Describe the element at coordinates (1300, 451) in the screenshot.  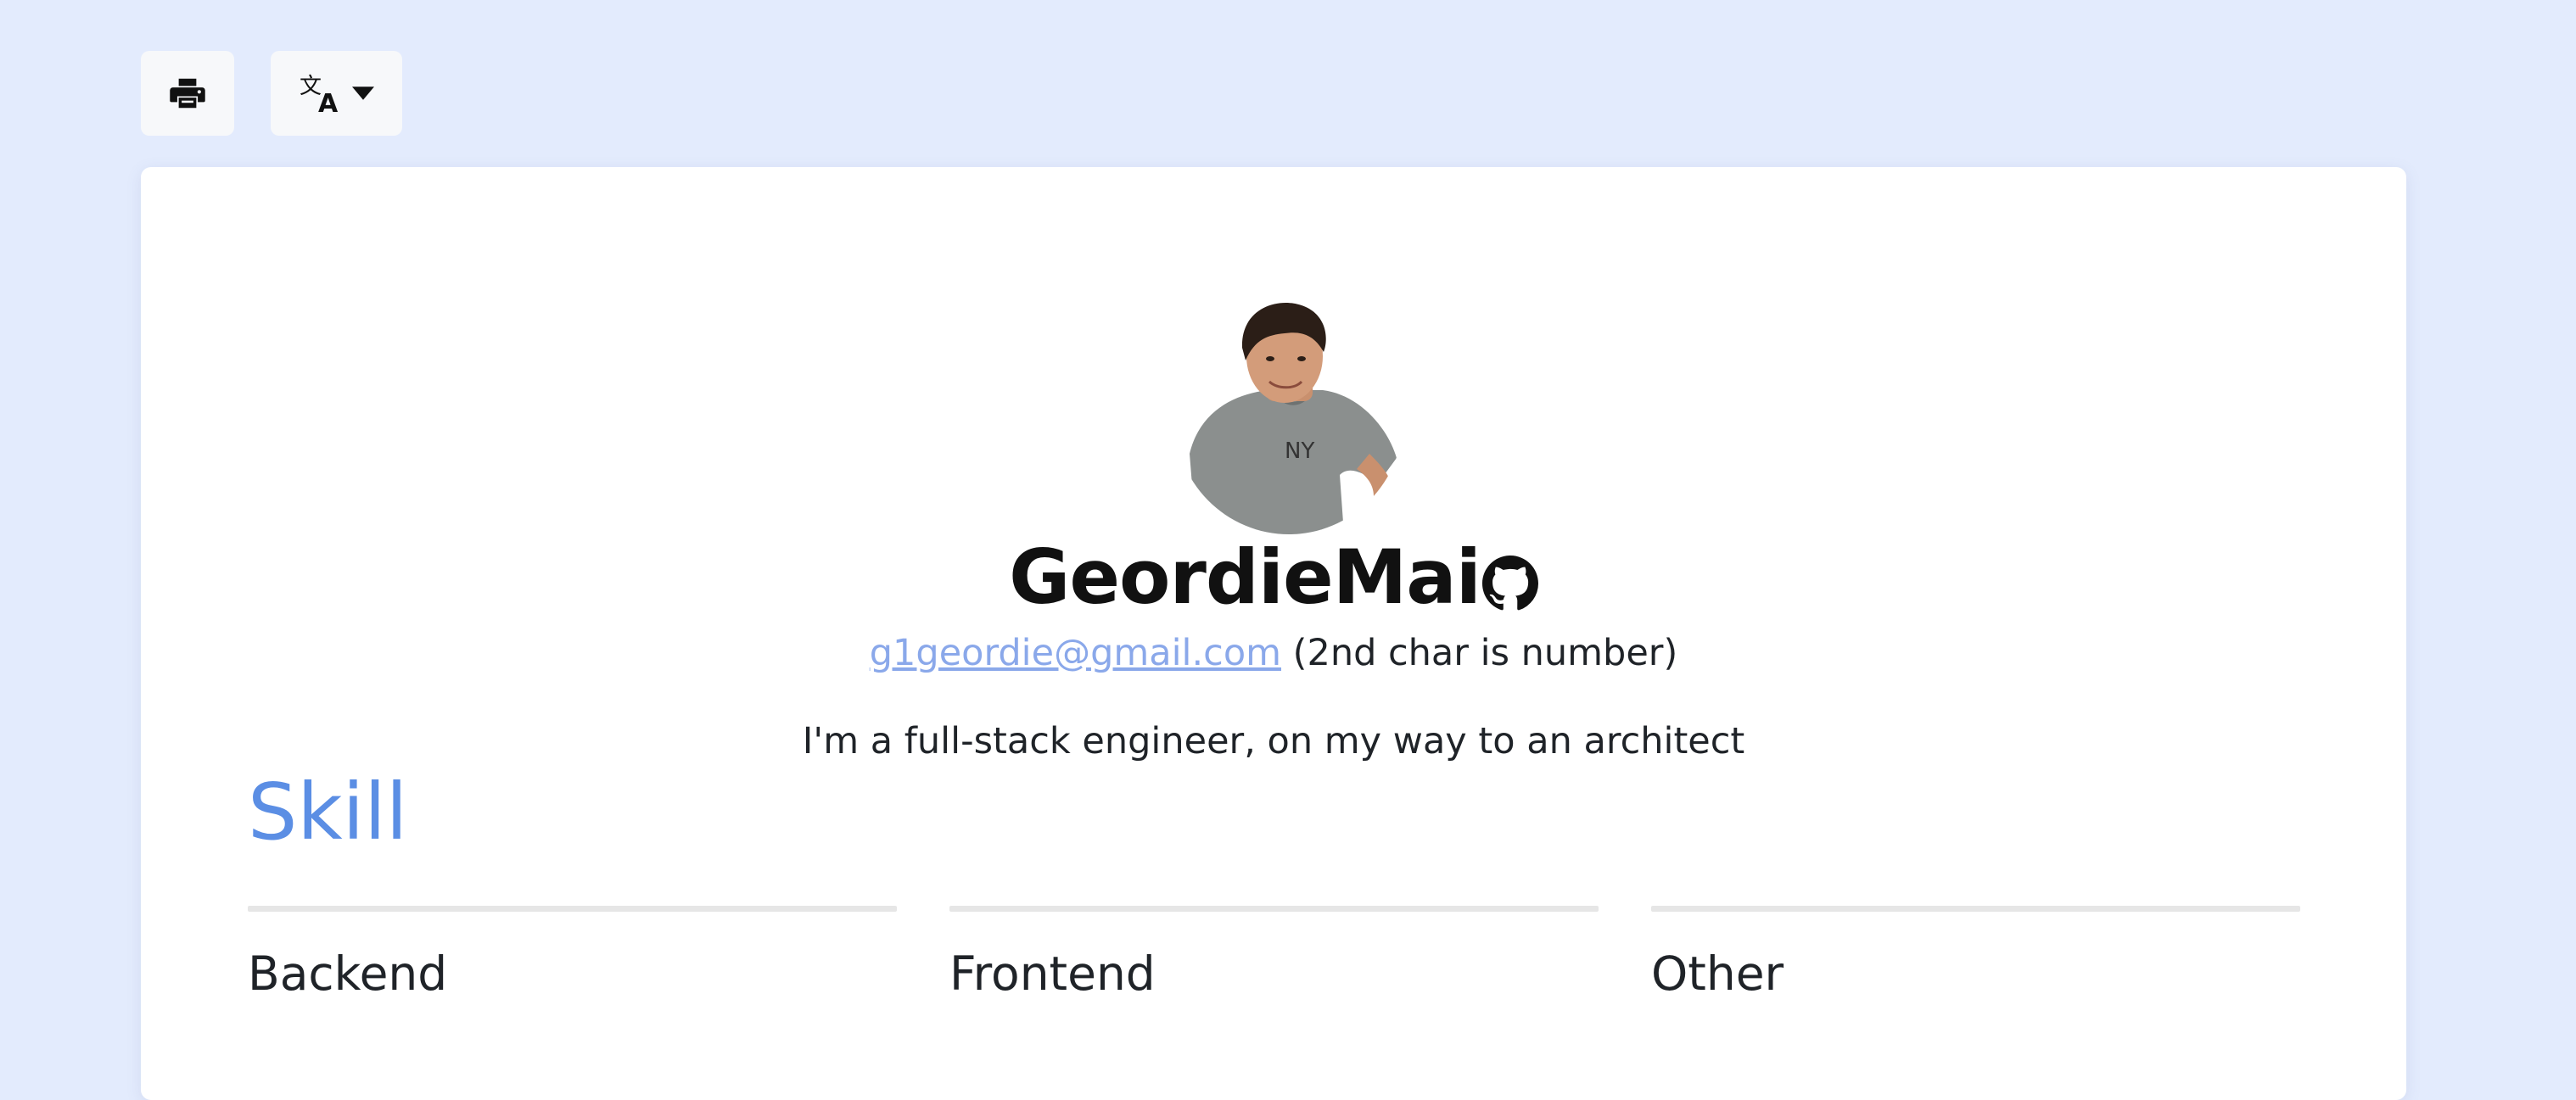
I see `svg-text: NY` at that location.